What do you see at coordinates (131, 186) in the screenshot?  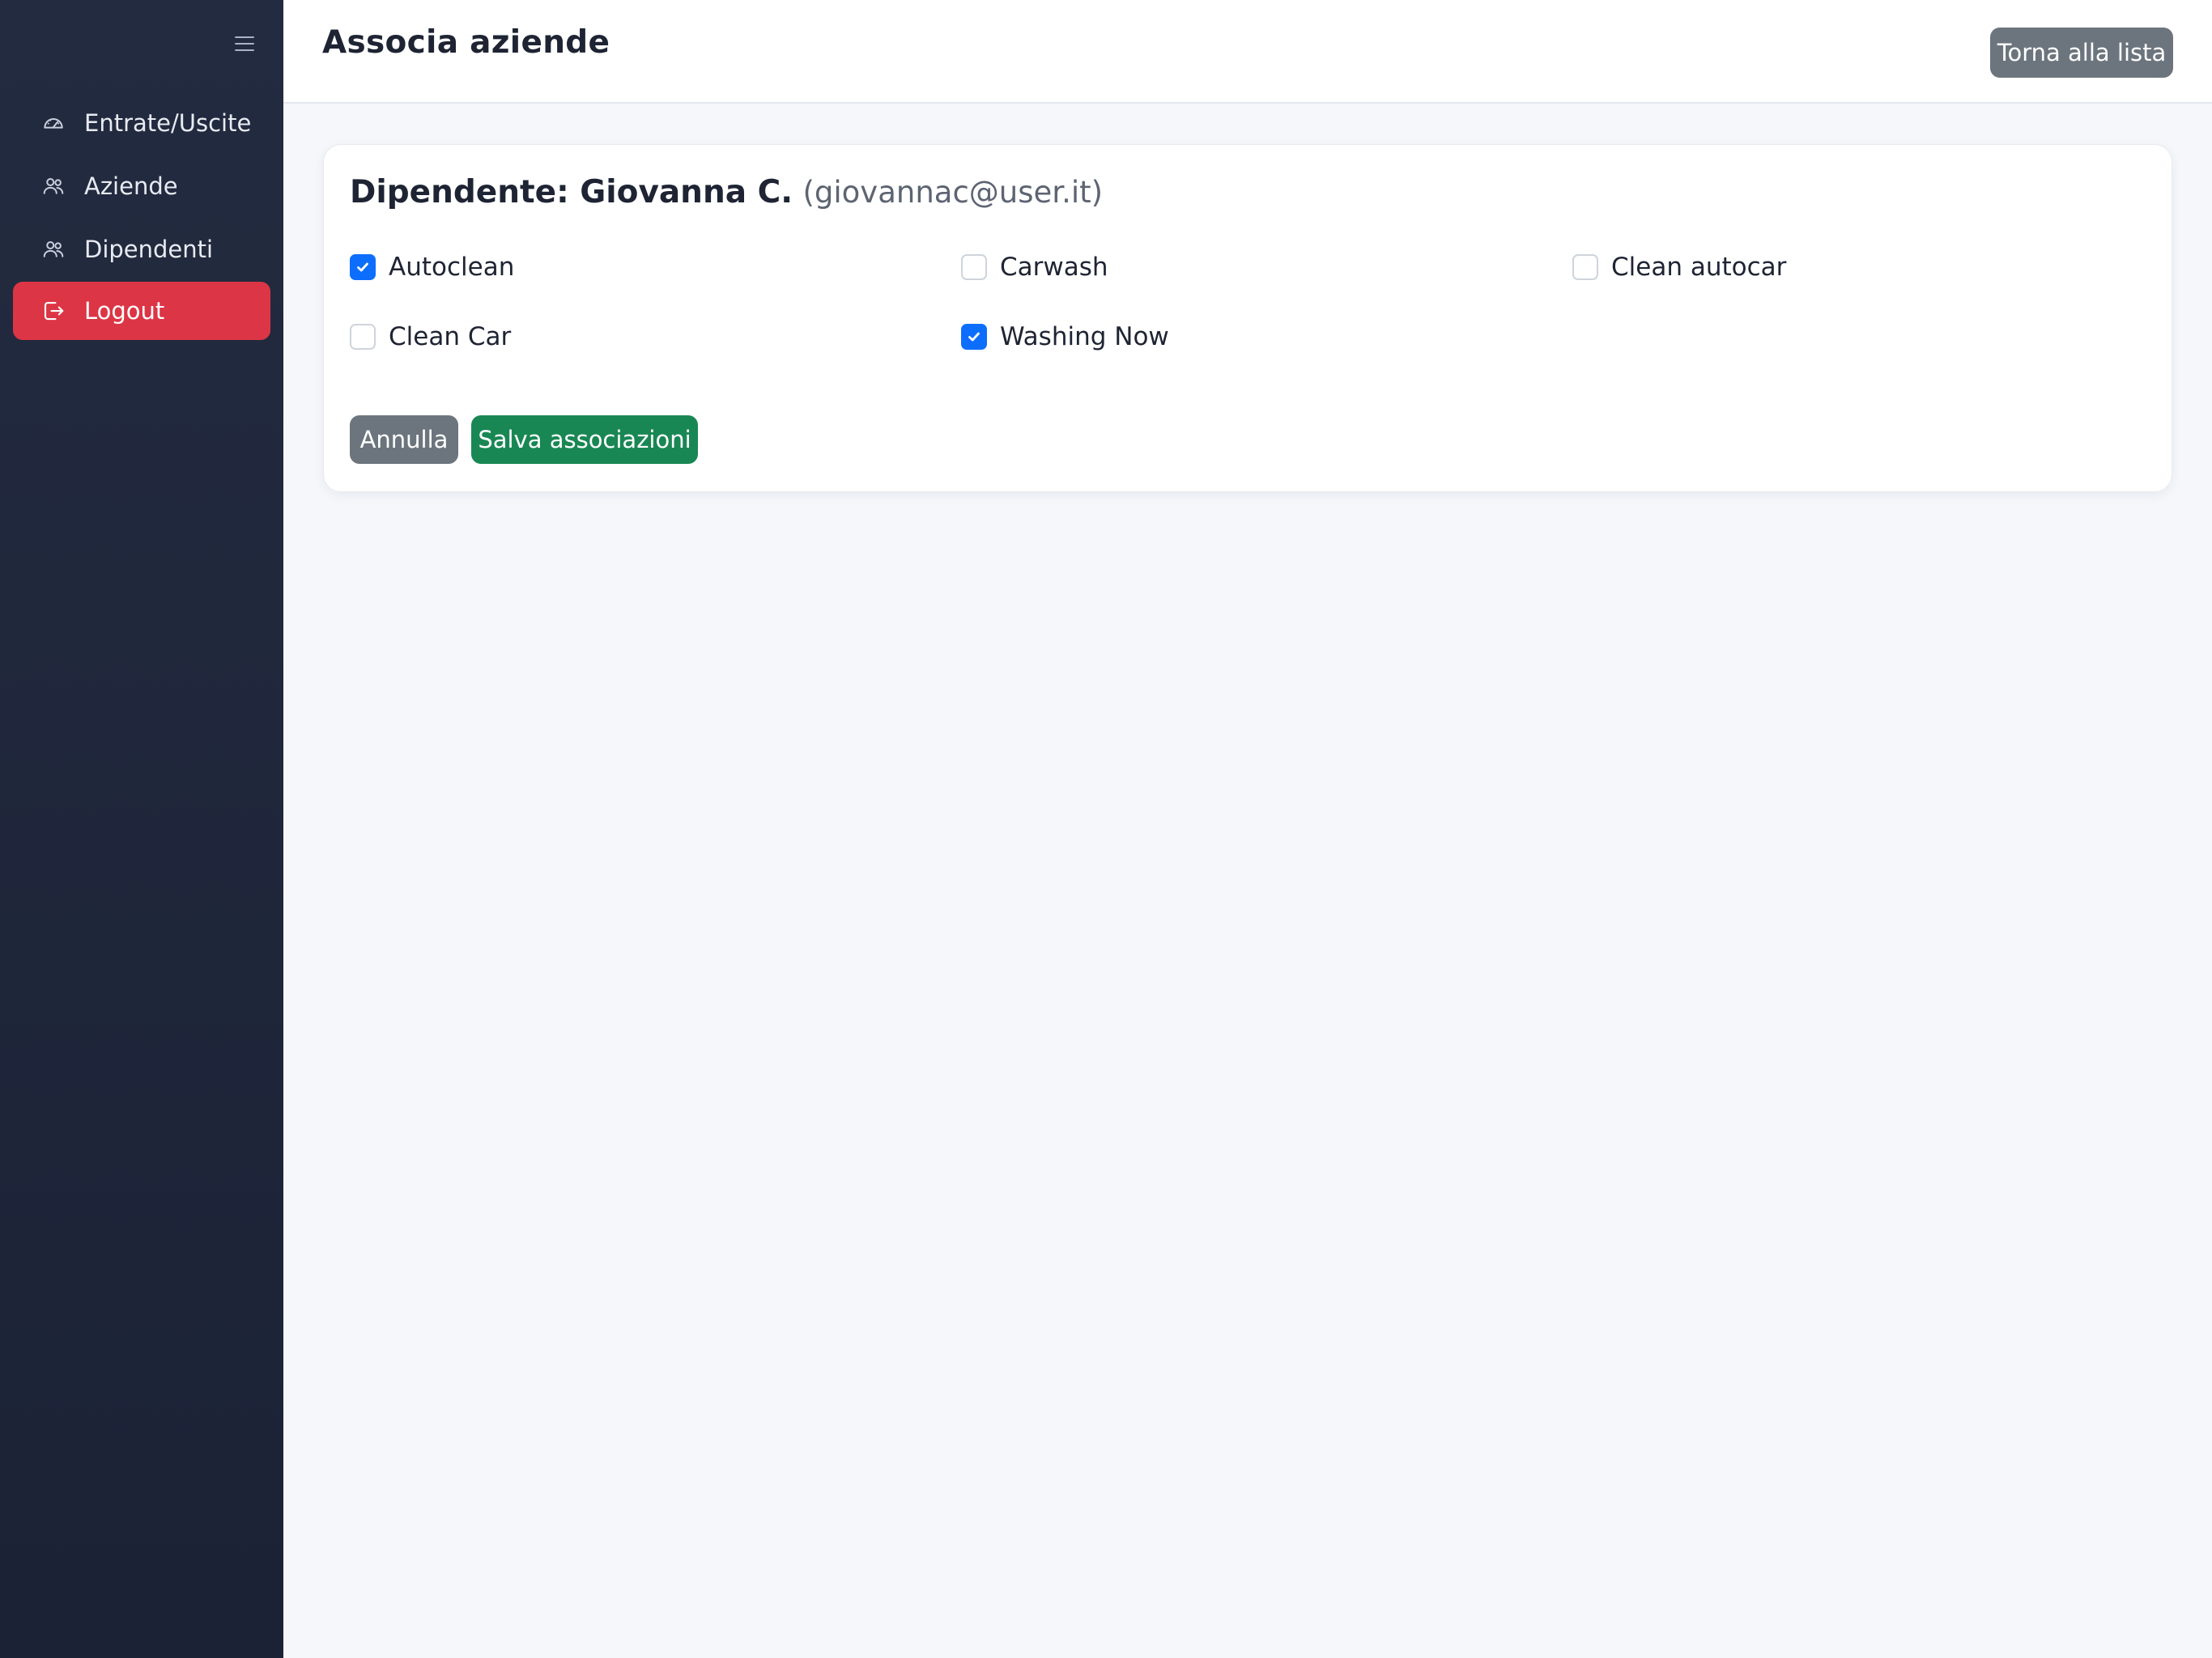 I see `sidebar-item-label: Aziende` at bounding box center [131, 186].